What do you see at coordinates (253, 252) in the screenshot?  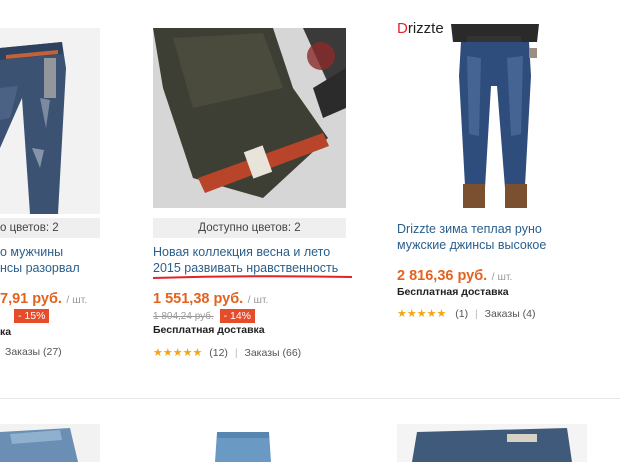 I see `product-title-2-line-1: Новая коллекция весна и лето` at bounding box center [253, 252].